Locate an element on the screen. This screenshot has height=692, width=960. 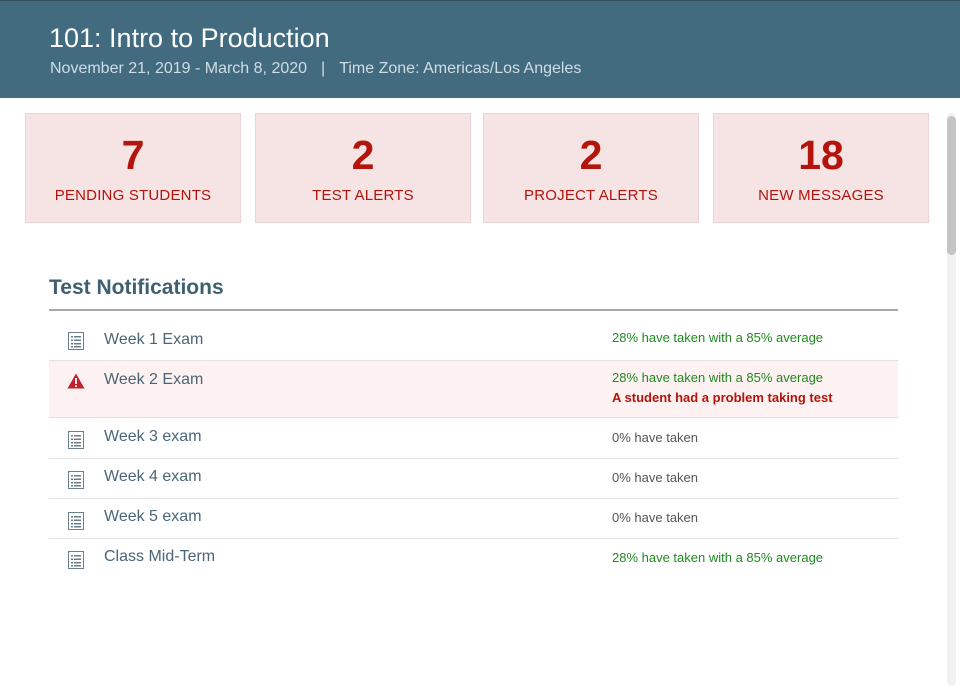
new-messages-card: 18 NEW MESSAGES is located at coordinates (821, 168).